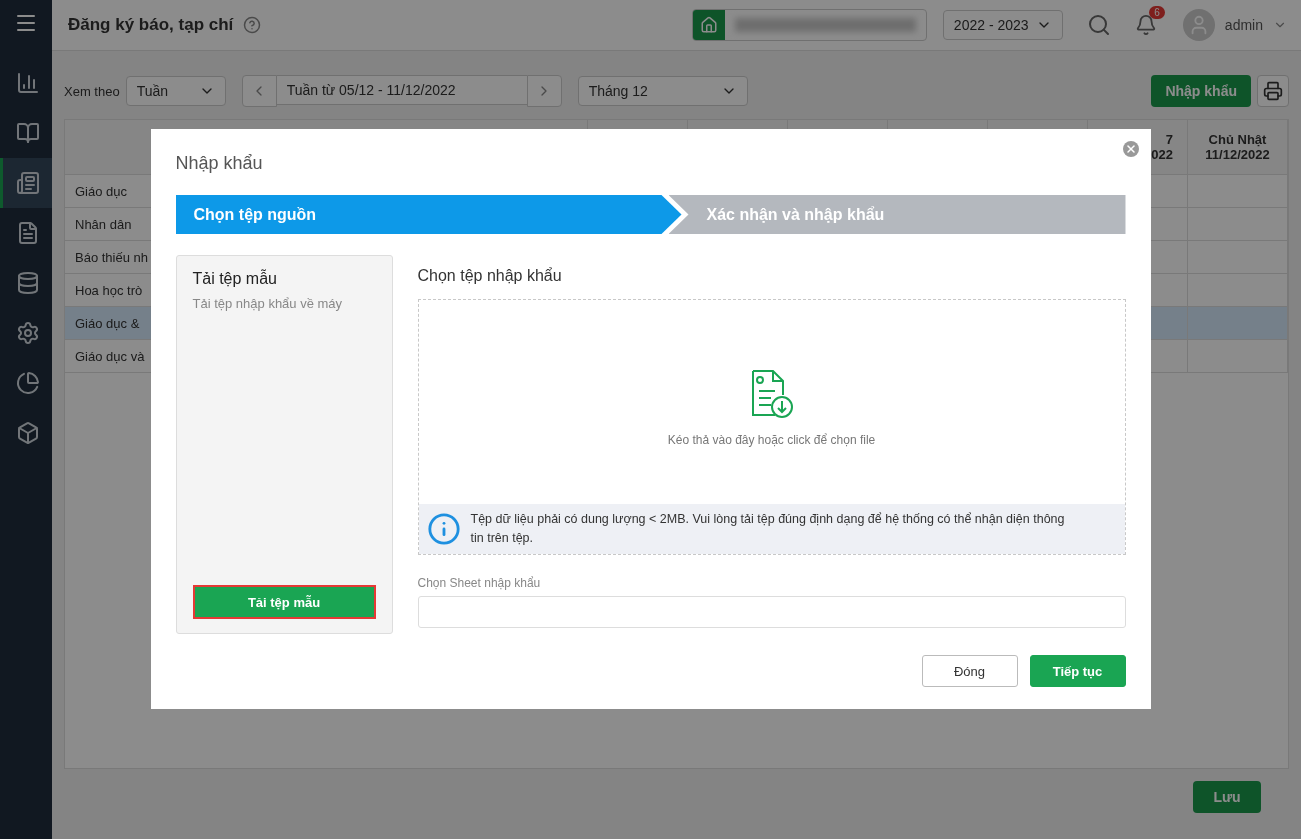  I want to click on info-icon, so click(443, 529).